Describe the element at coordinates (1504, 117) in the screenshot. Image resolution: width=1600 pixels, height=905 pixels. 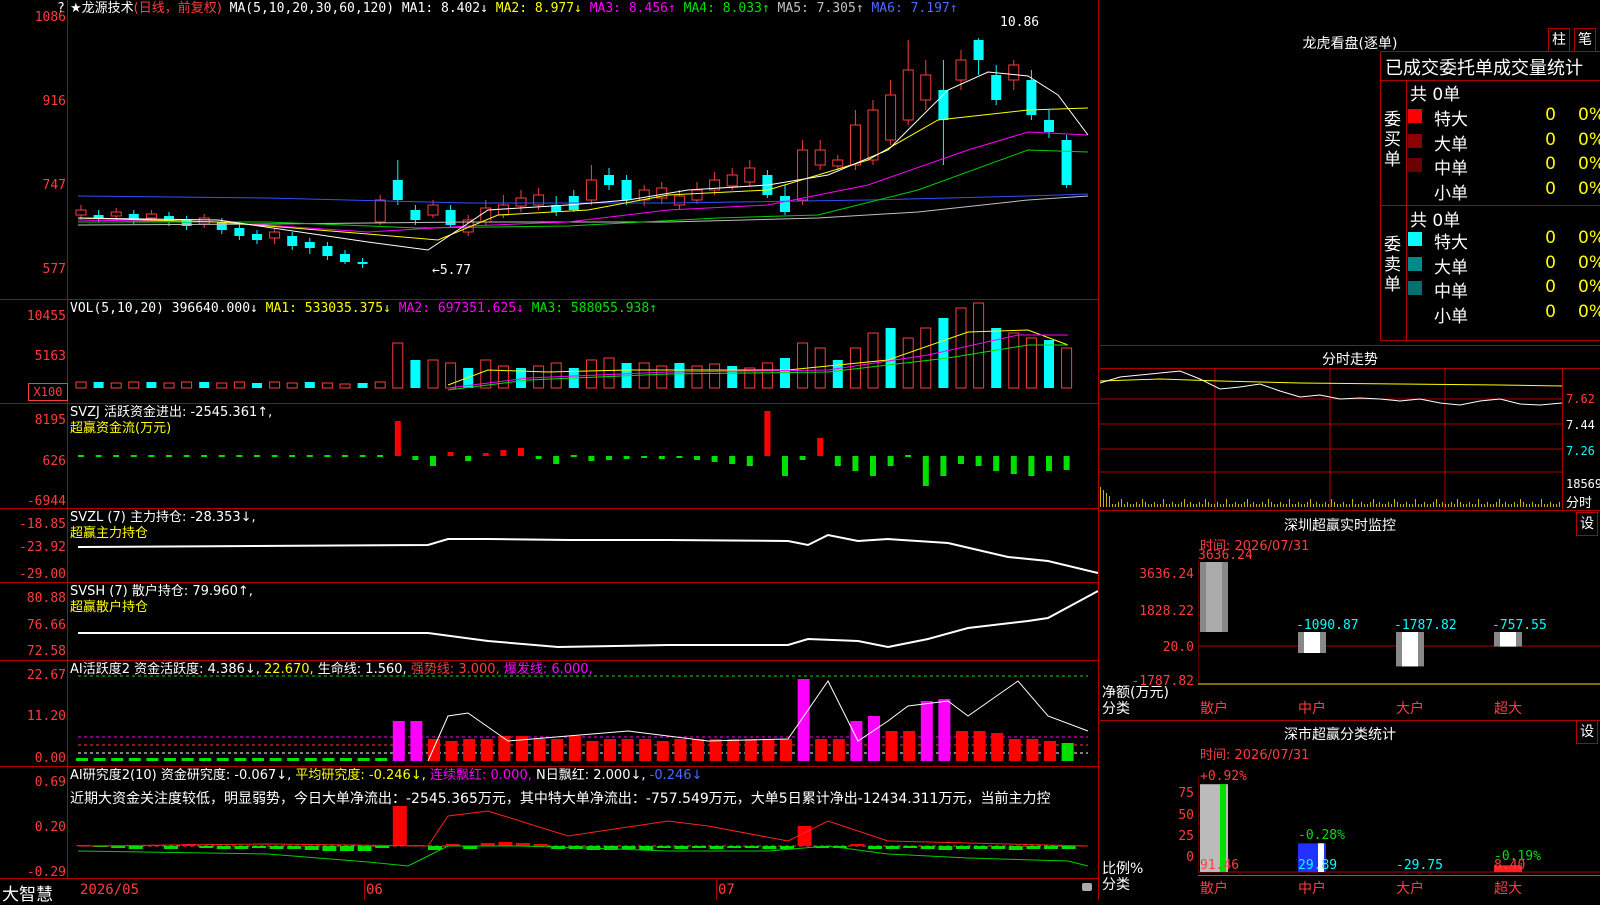
I see `buy-row-0: 特大 0 0%` at that location.